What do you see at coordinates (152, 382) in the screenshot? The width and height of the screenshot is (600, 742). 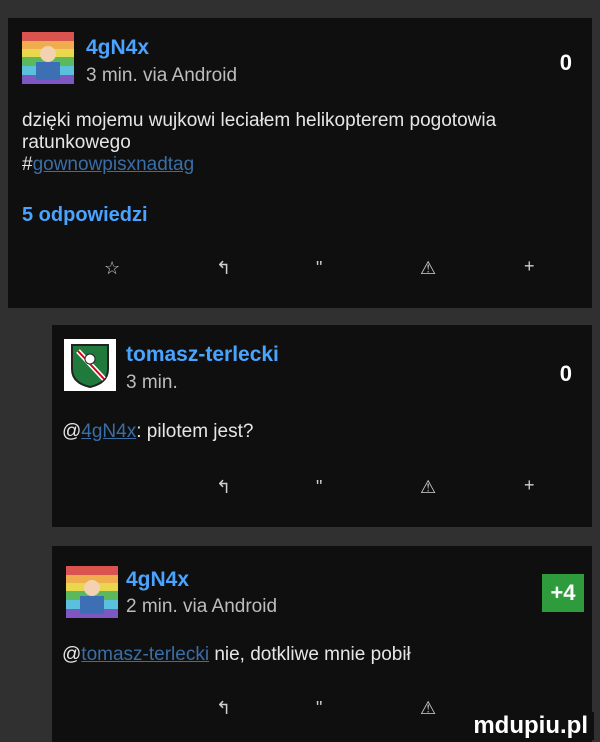 I see `post-meta: 3 min.` at bounding box center [152, 382].